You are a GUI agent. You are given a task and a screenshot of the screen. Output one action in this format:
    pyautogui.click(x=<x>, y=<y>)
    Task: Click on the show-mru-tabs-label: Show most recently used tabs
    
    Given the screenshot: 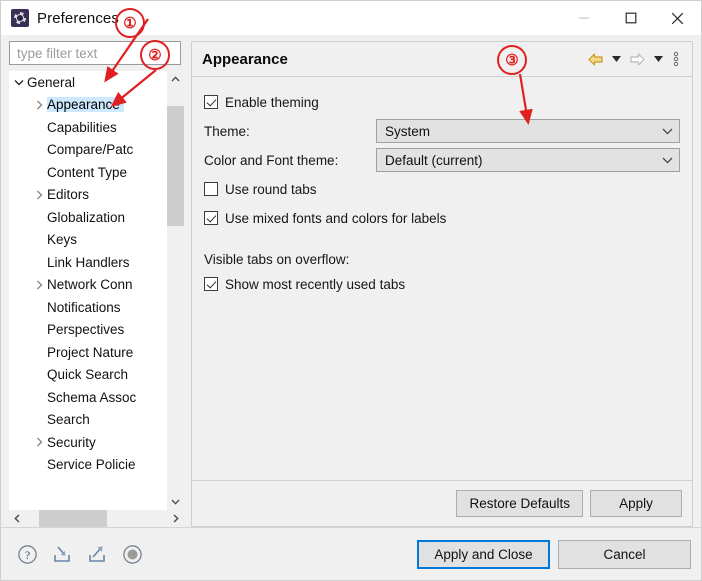 What is the action you would take?
    pyautogui.click(x=315, y=284)
    